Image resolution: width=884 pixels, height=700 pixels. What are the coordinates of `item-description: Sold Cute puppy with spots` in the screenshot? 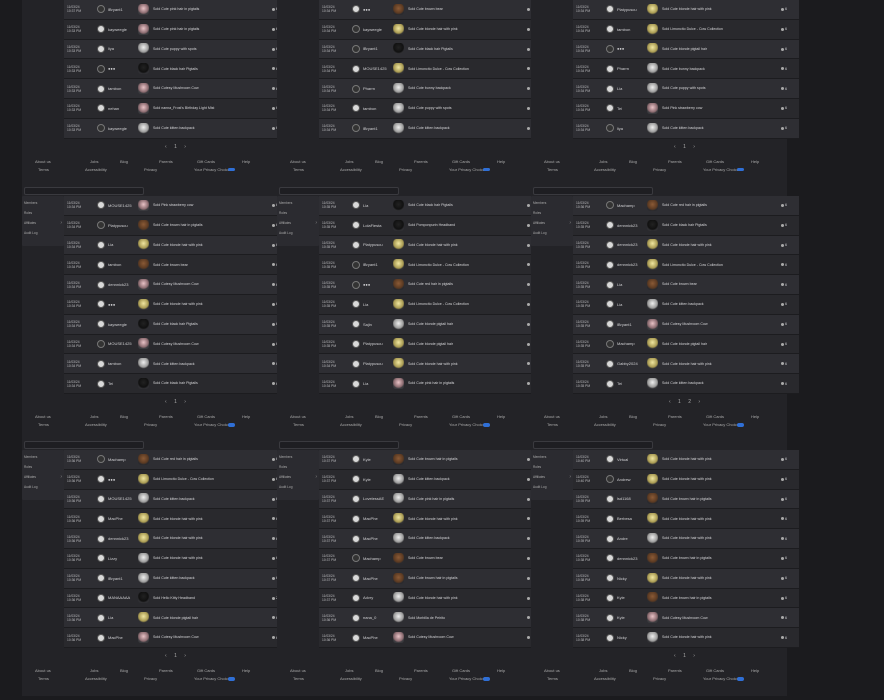 It's located at (210, 49).